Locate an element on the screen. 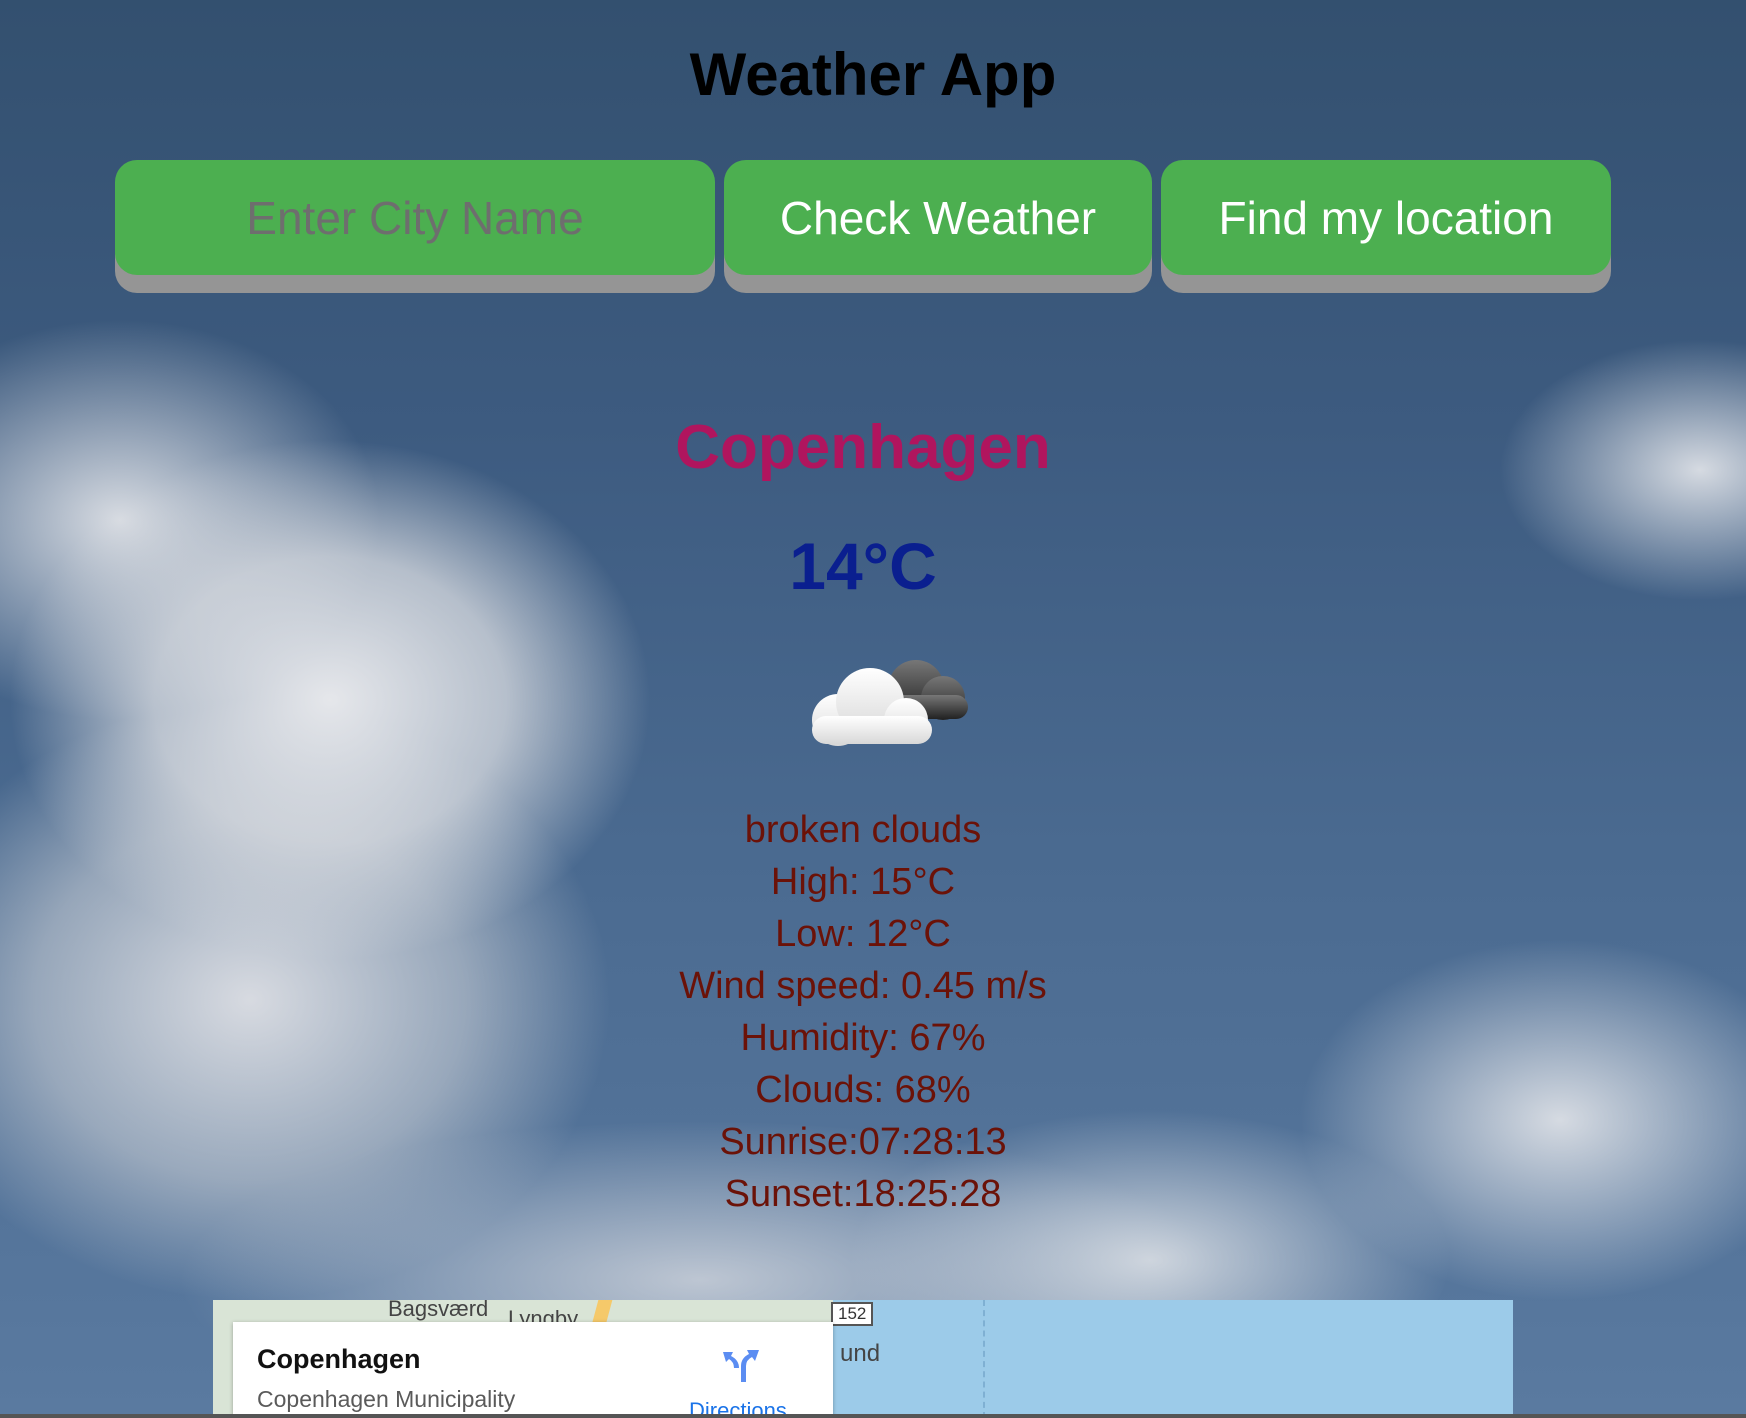  wind-speed: Wind speed: 0.45 m/s is located at coordinates (863, 986).